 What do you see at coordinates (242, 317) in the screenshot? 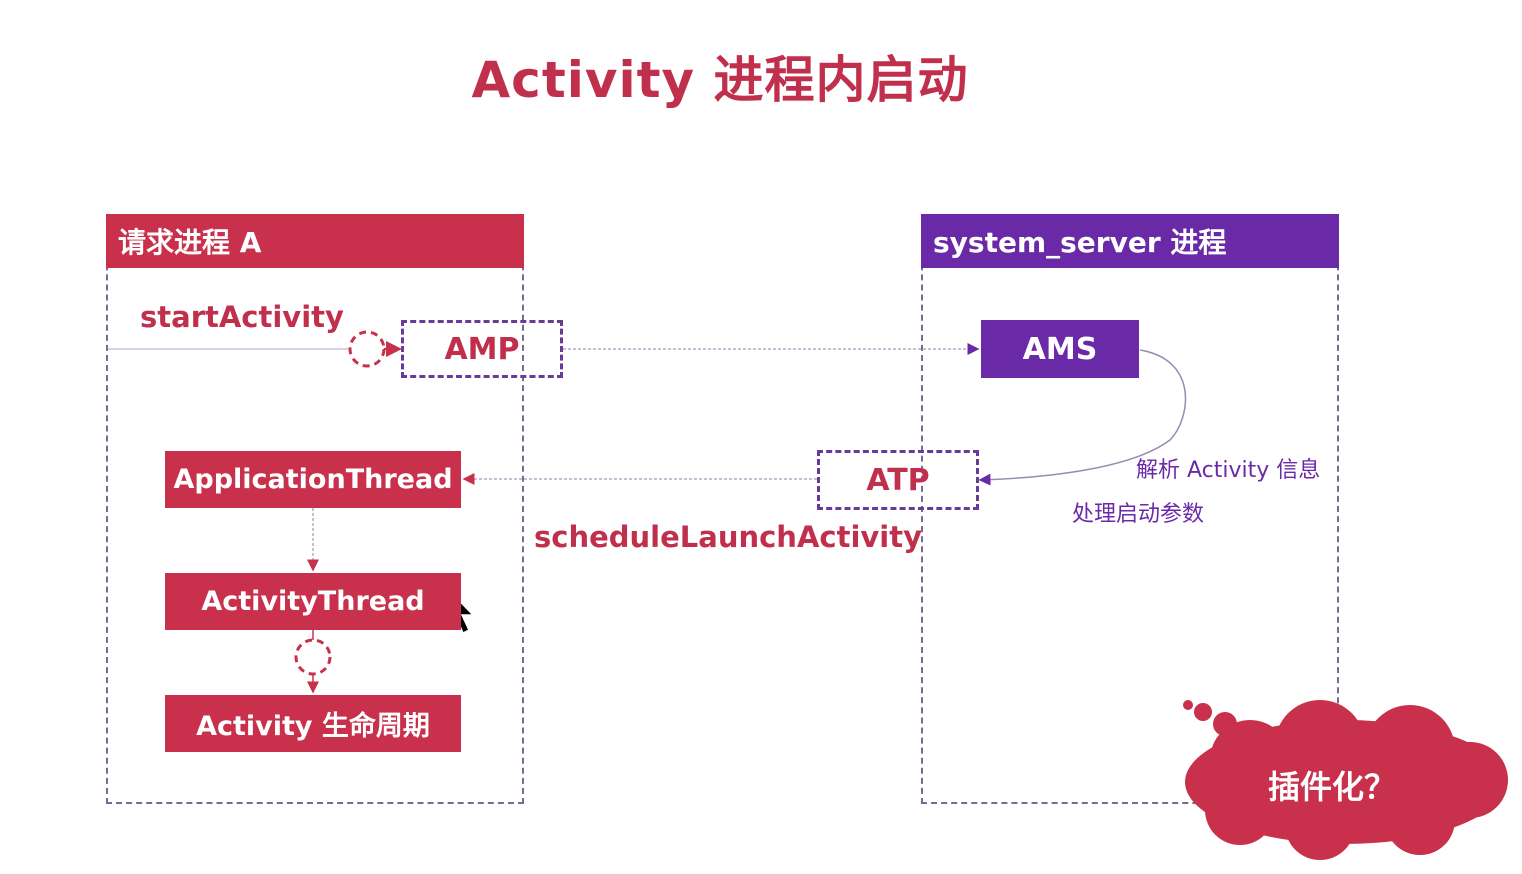
I see `start-activity-label: startActivity` at bounding box center [242, 317].